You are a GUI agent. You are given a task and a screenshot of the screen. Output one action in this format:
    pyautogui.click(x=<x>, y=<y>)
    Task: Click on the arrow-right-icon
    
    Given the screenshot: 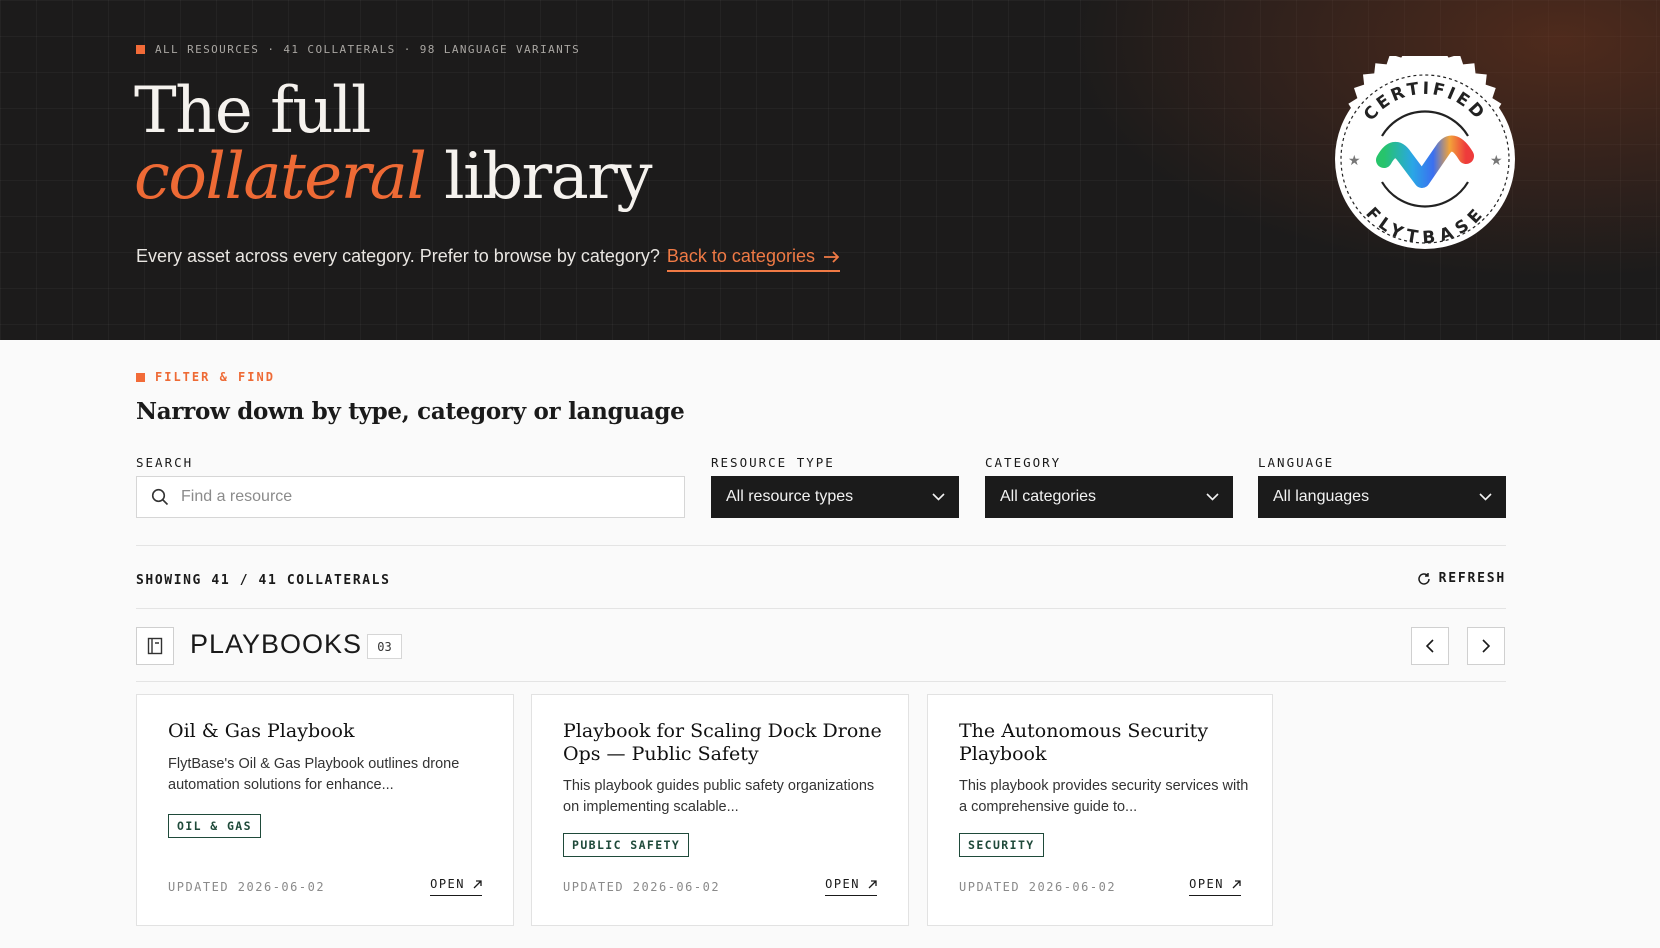 What is the action you would take?
    pyautogui.click(x=831, y=256)
    